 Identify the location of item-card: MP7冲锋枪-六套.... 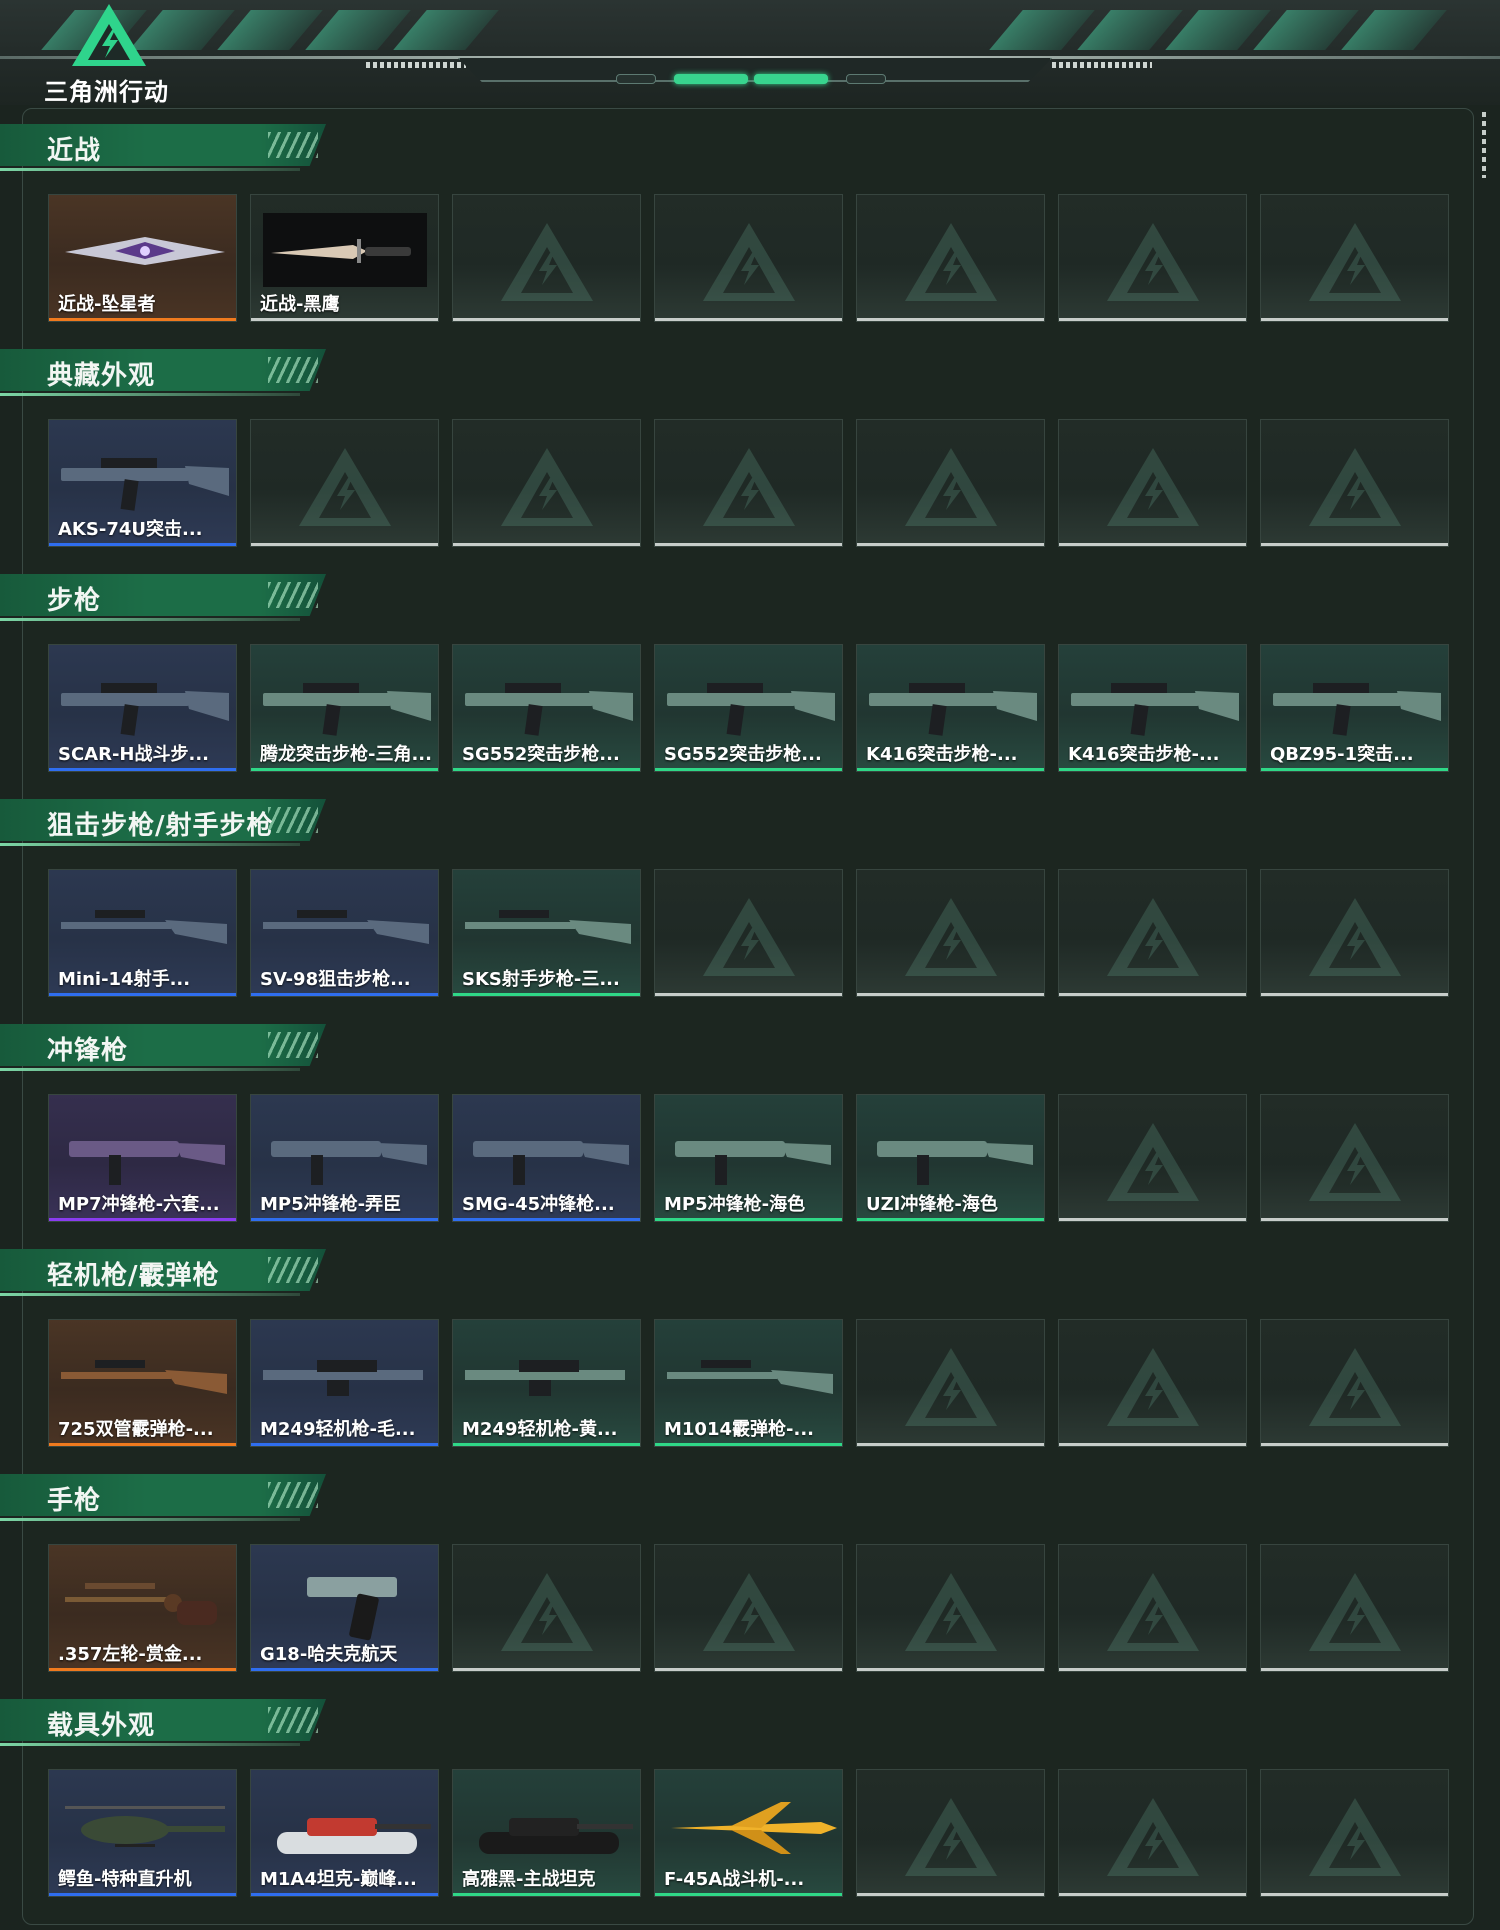
(142, 1158).